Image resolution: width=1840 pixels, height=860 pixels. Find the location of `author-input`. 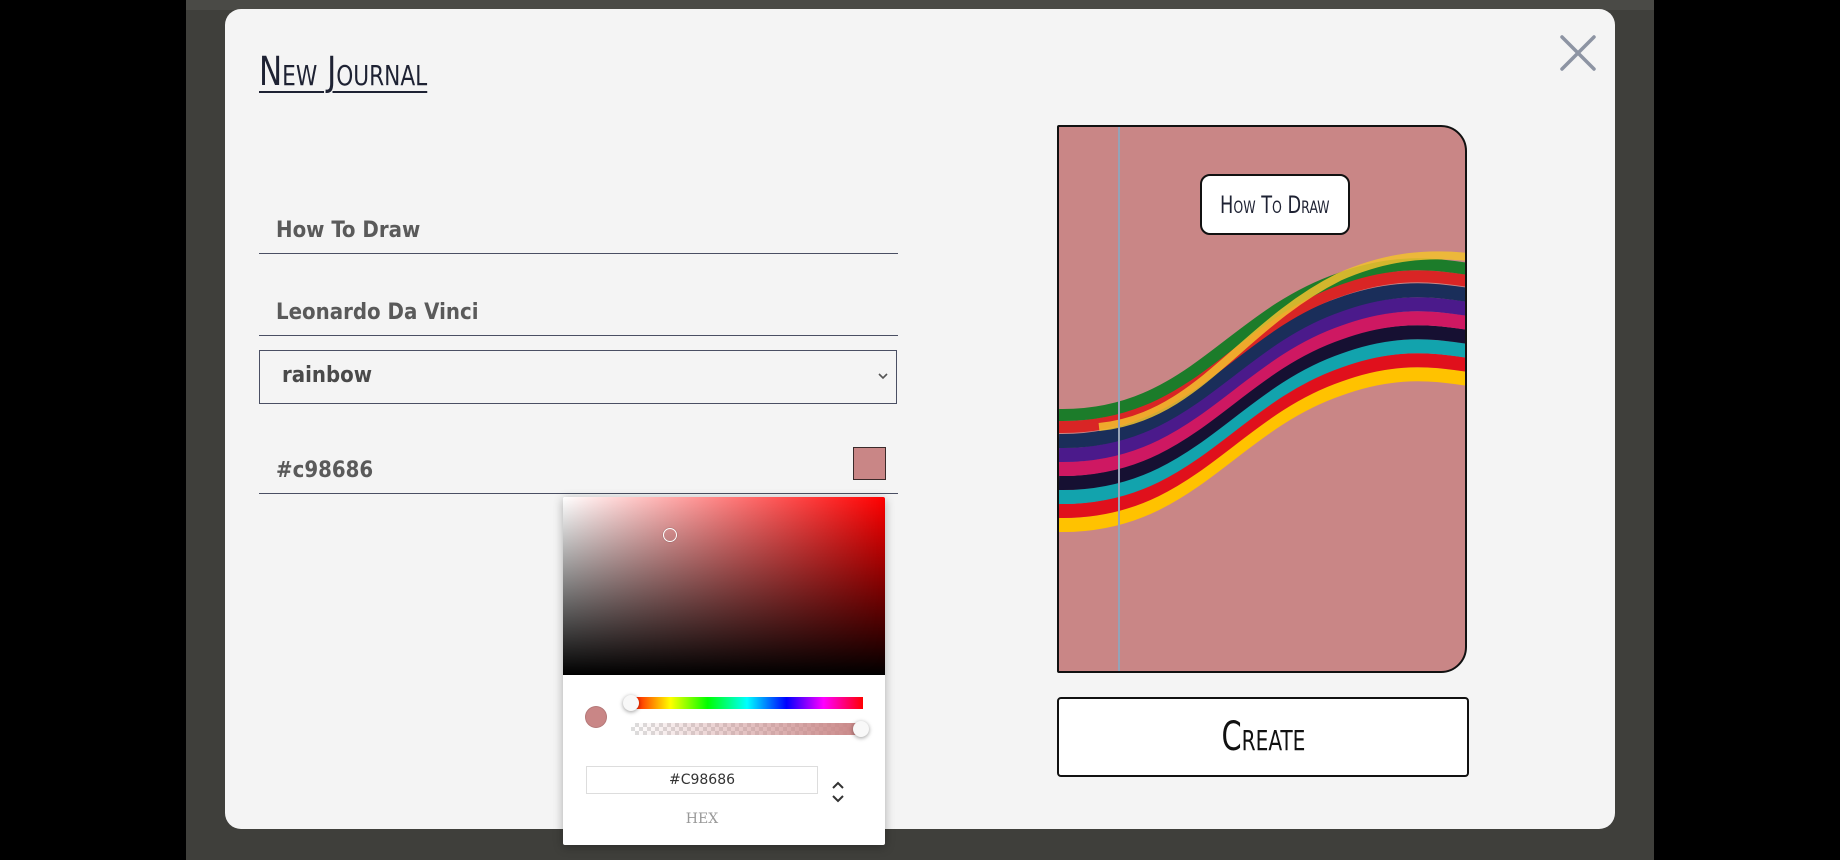

author-input is located at coordinates (578, 306).